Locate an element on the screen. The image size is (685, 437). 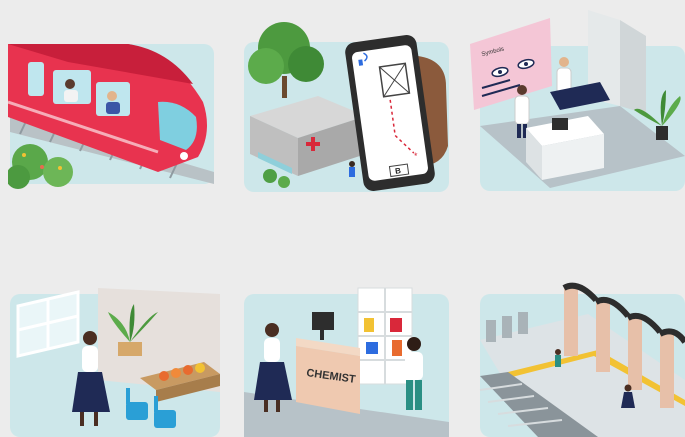
waiting-room-illustration is located at coordinates (114, 359).